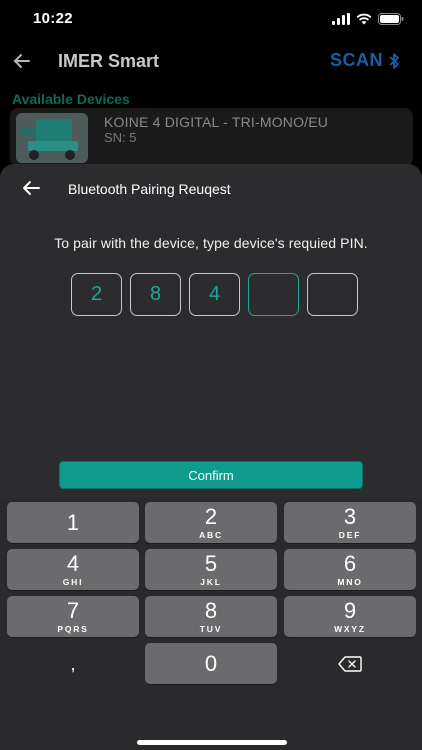 The image size is (422, 750). Describe the element at coordinates (391, 19) in the screenshot. I see `battery-icon` at that location.